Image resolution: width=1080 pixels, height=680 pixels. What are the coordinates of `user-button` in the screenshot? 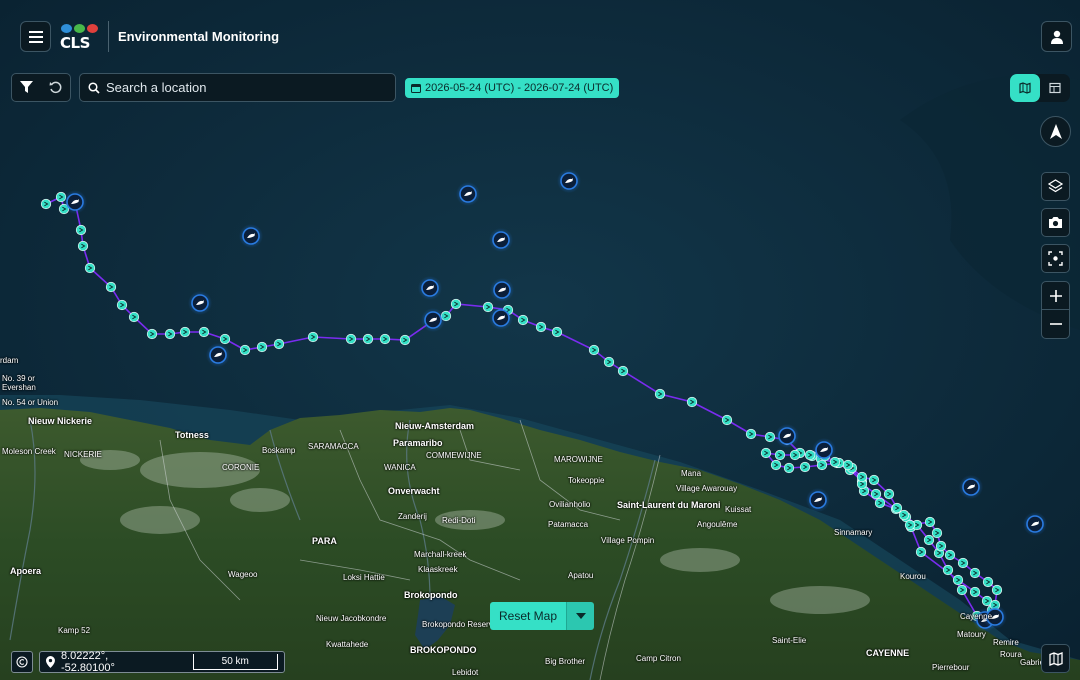 It's located at (1056, 36).